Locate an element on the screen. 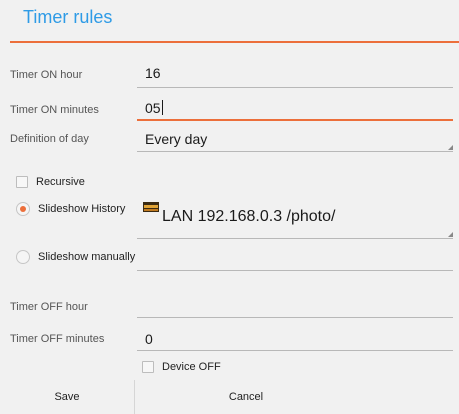 Image resolution: width=459 pixels, height=414 pixels. timer-on-minutes-label: Timer ON minutes is located at coordinates (54, 110).